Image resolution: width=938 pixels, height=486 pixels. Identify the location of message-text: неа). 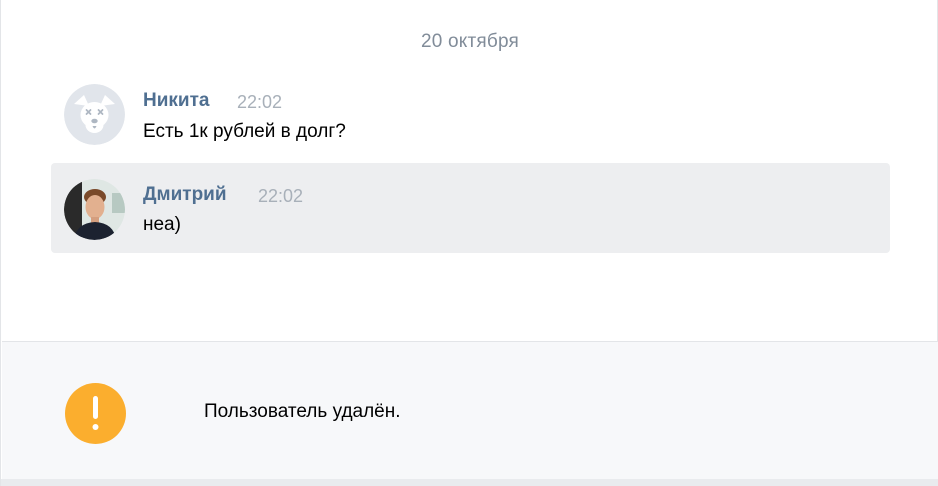
(162, 224).